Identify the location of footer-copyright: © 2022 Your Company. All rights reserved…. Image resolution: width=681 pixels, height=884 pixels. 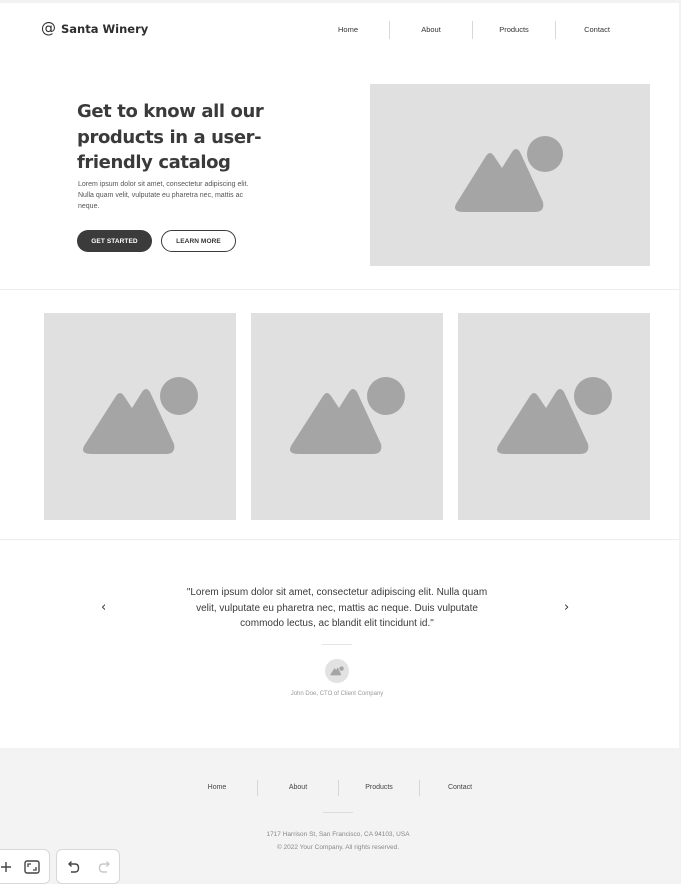
(338, 847).